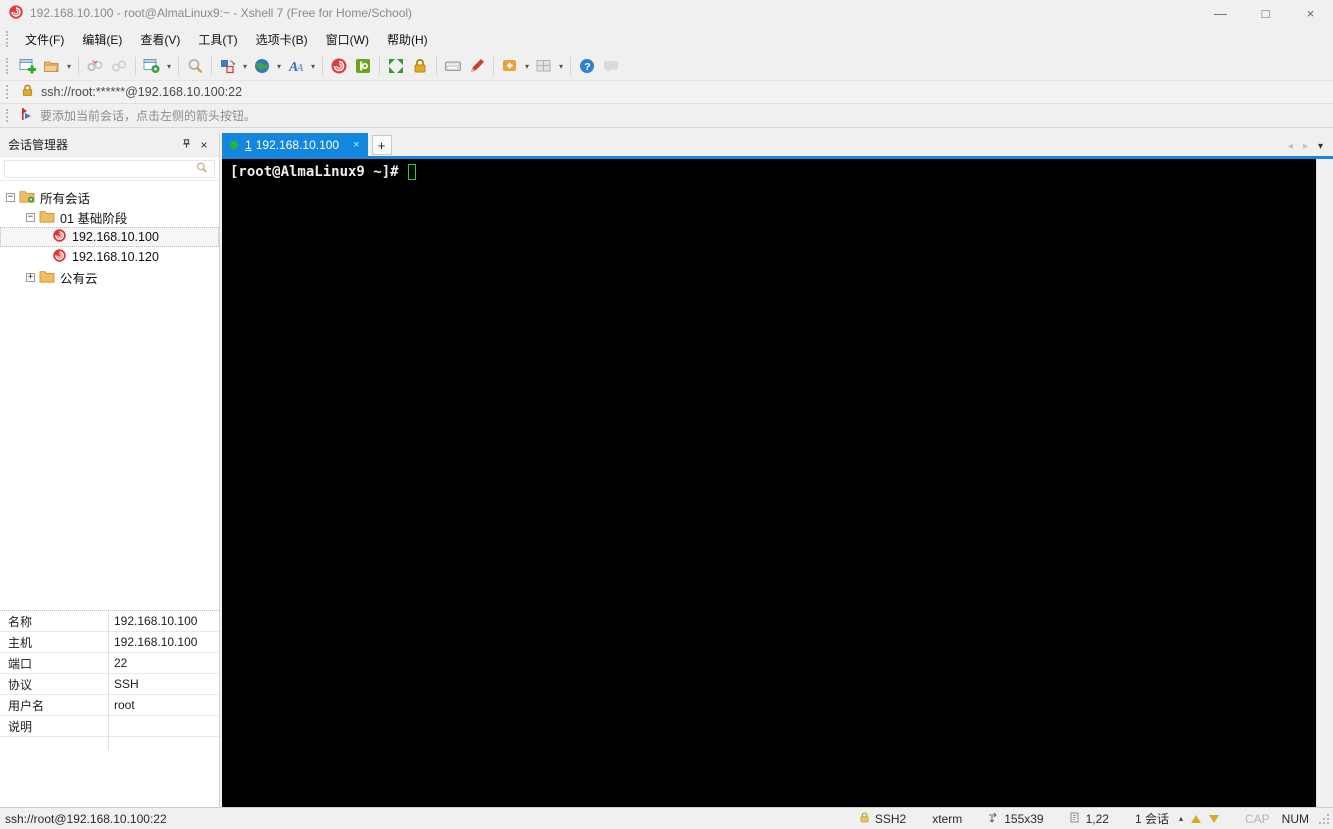  Describe the element at coordinates (102, 39) in the screenshot. I see `menu-edit: 编辑(E)` at that location.